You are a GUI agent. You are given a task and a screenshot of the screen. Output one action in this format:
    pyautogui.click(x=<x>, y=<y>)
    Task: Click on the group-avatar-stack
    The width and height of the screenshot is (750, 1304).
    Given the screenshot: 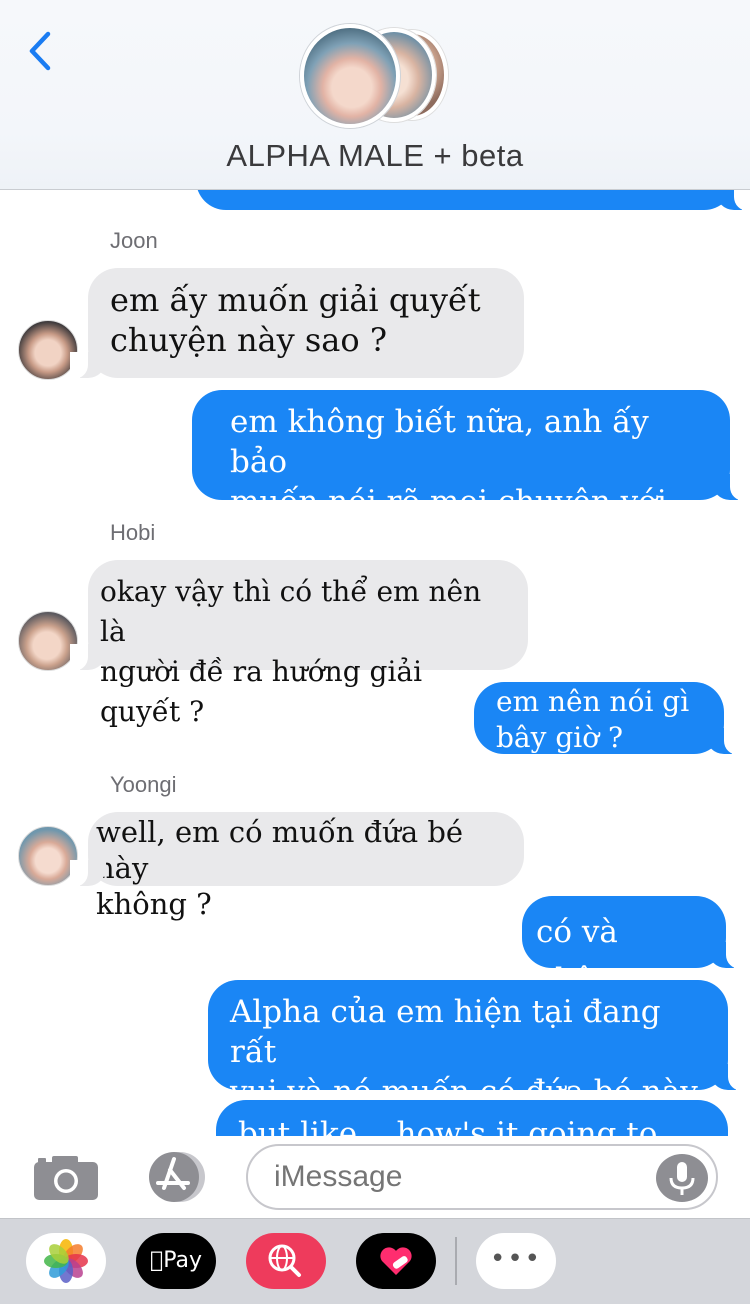 What is the action you would take?
    pyautogui.click(x=380, y=76)
    